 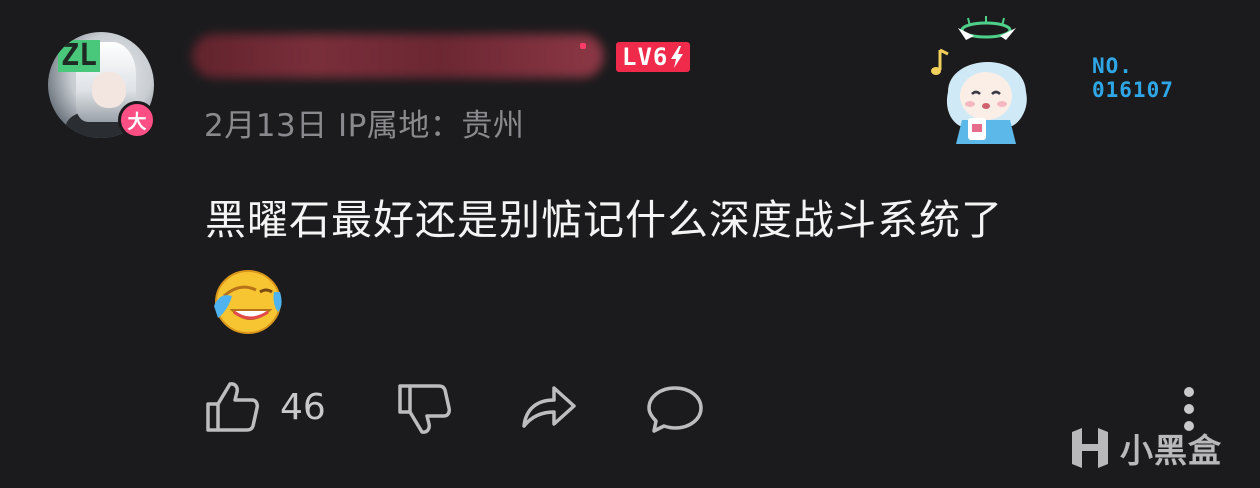 What do you see at coordinates (248, 302) in the screenshot?
I see `laughing-tears-emoji` at bounding box center [248, 302].